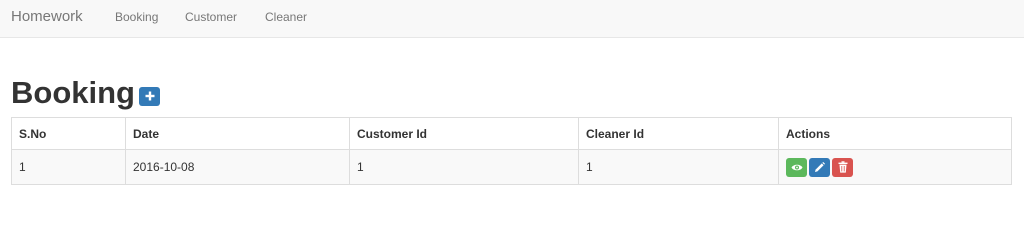 Image resolution: width=1024 pixels, height=240 pixels. I want to click on column-header-customer-id: Customer Id, so click(464, 133).